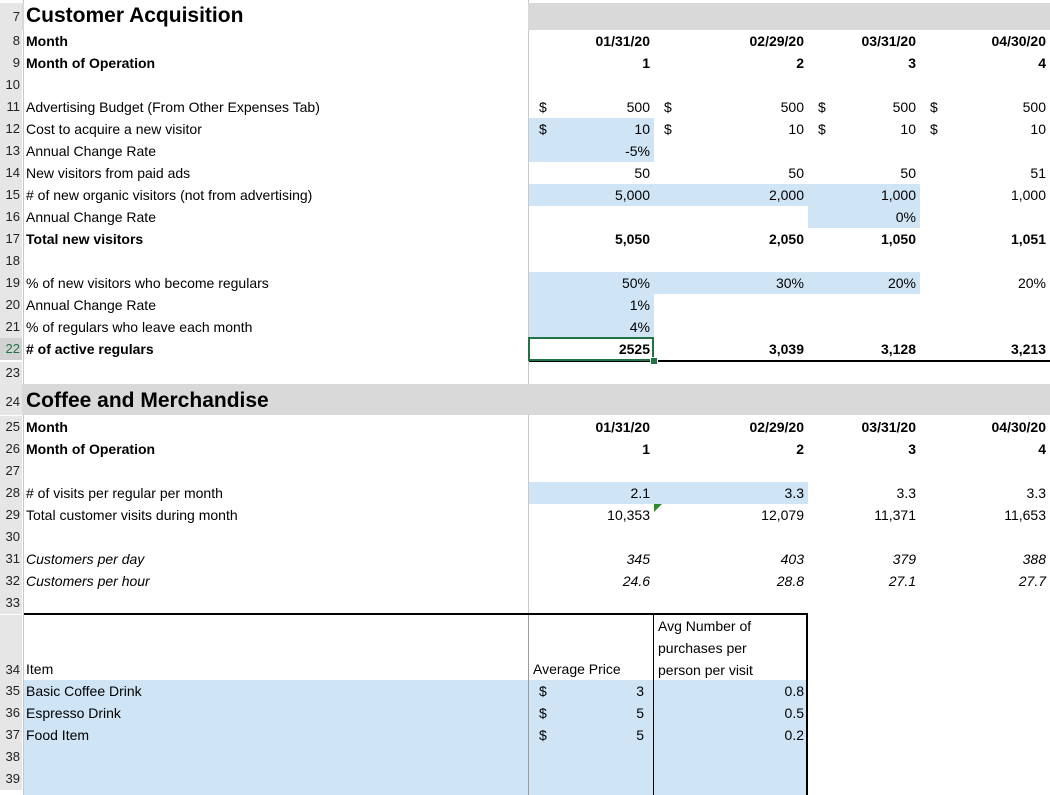 This screenshot has width=1050, height=795. I want to click on total-visitors-cell: 5,050, so click(591, 239).